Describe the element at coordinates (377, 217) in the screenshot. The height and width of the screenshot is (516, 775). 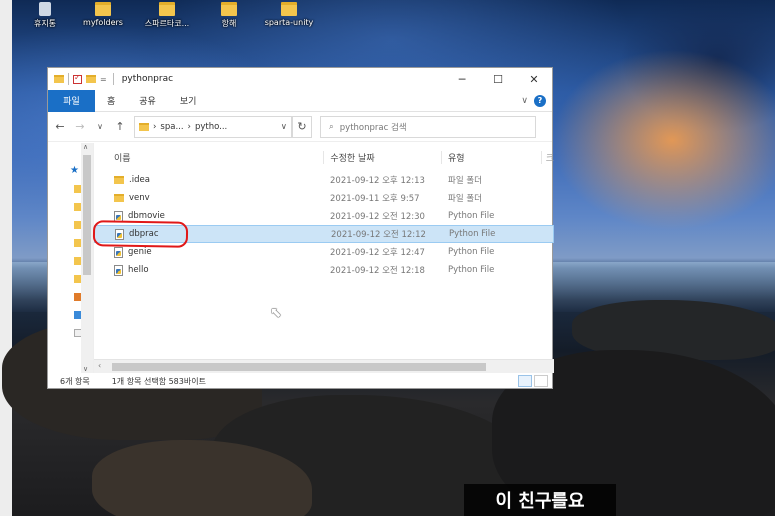
I see `file-date: 2021-09-12 오전 12:30` at that location.